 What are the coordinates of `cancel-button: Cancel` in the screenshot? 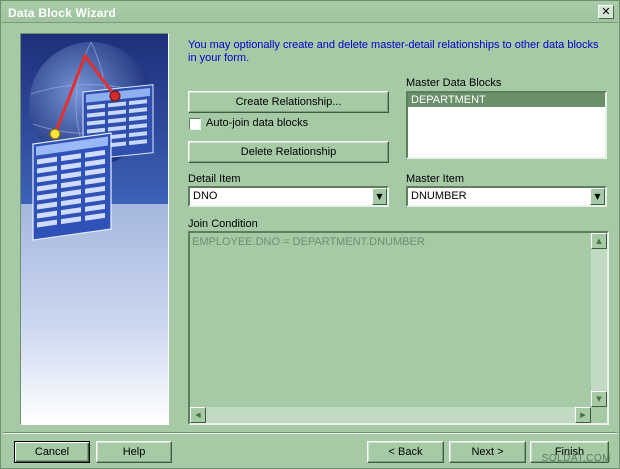 It's located at (52, 452).